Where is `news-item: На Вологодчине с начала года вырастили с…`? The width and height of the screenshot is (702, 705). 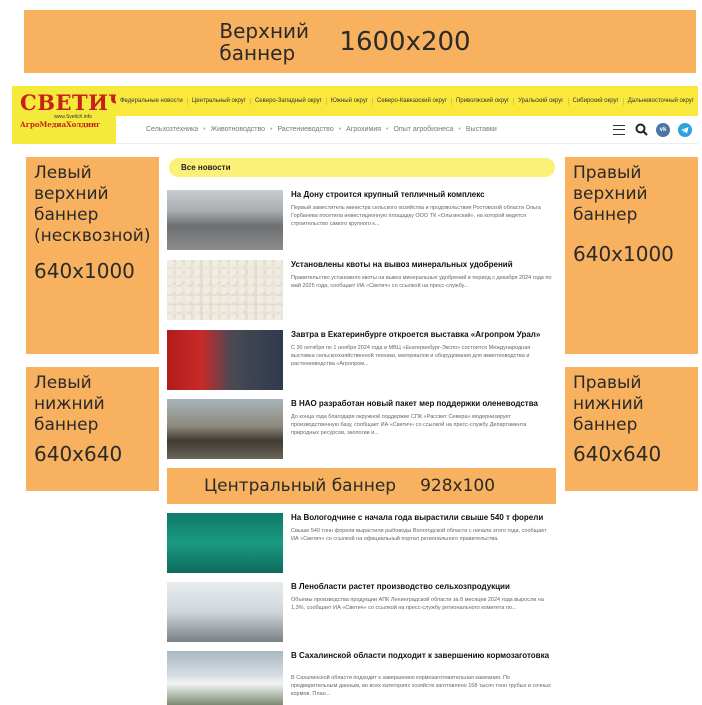
news-item: На Вологодчине с начала года вырастили с… is located at coordinates (362, 545).